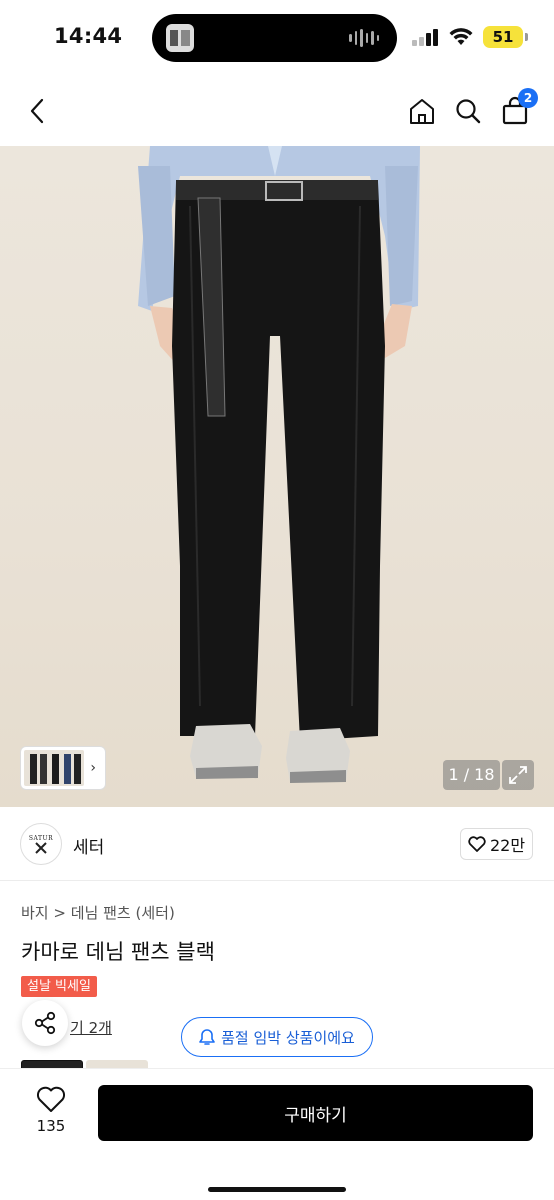 The height and width of the screenshot is (1200, 554). I want to click on battery-tip, so click(526, 37).